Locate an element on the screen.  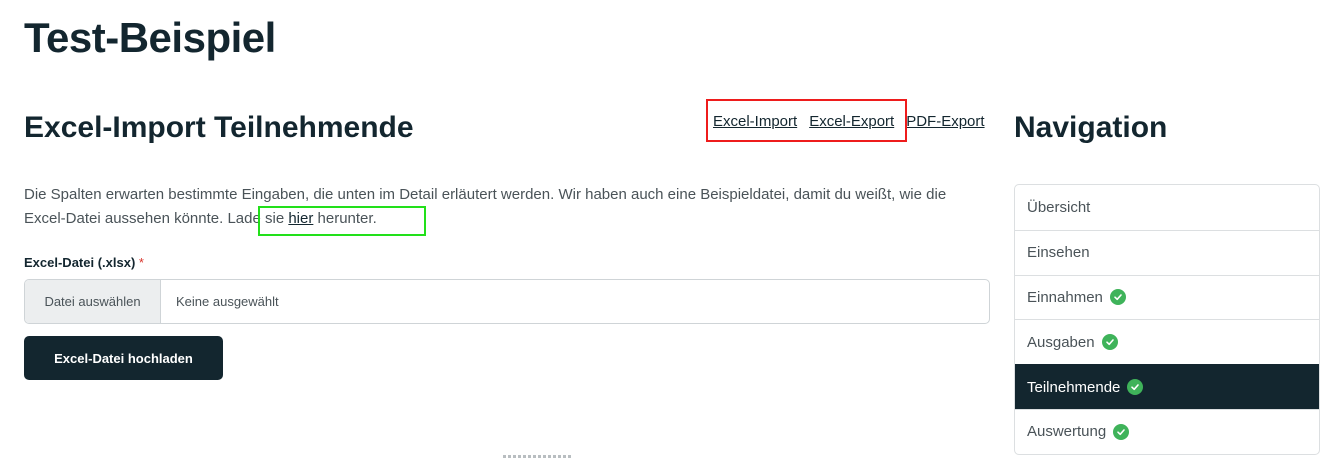
file-field-label: Excel-Datei (.xlsx) * is located at coordinates (84, 262).